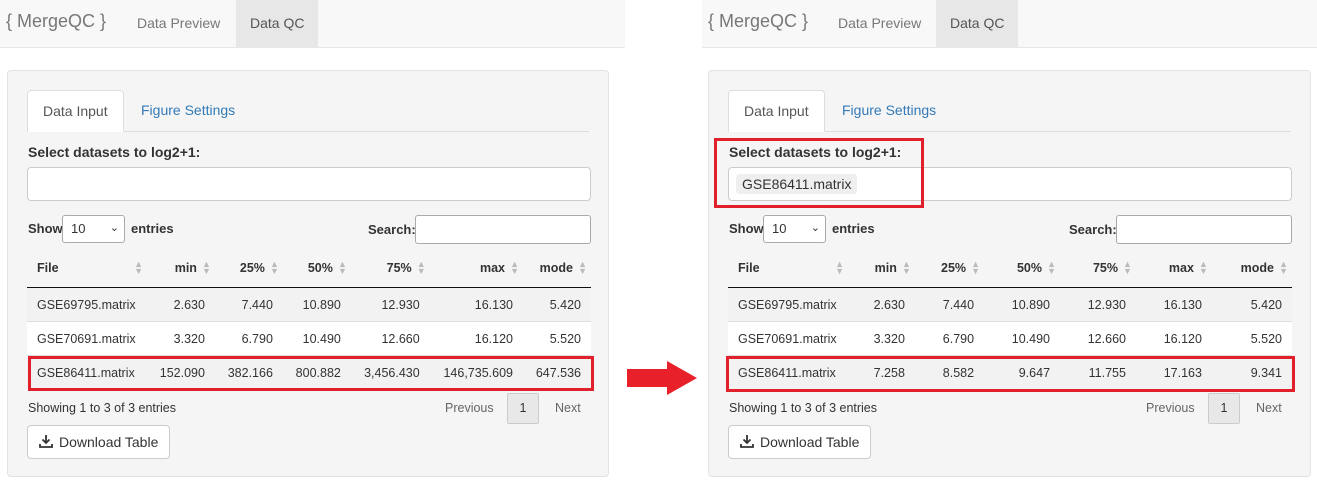 The height and width of the screenshot is (487, 1317). What do you see at coordinates (248, 338) in the screenshot?
I see `cell-25: 6.790` at bounding box center [248, 338].